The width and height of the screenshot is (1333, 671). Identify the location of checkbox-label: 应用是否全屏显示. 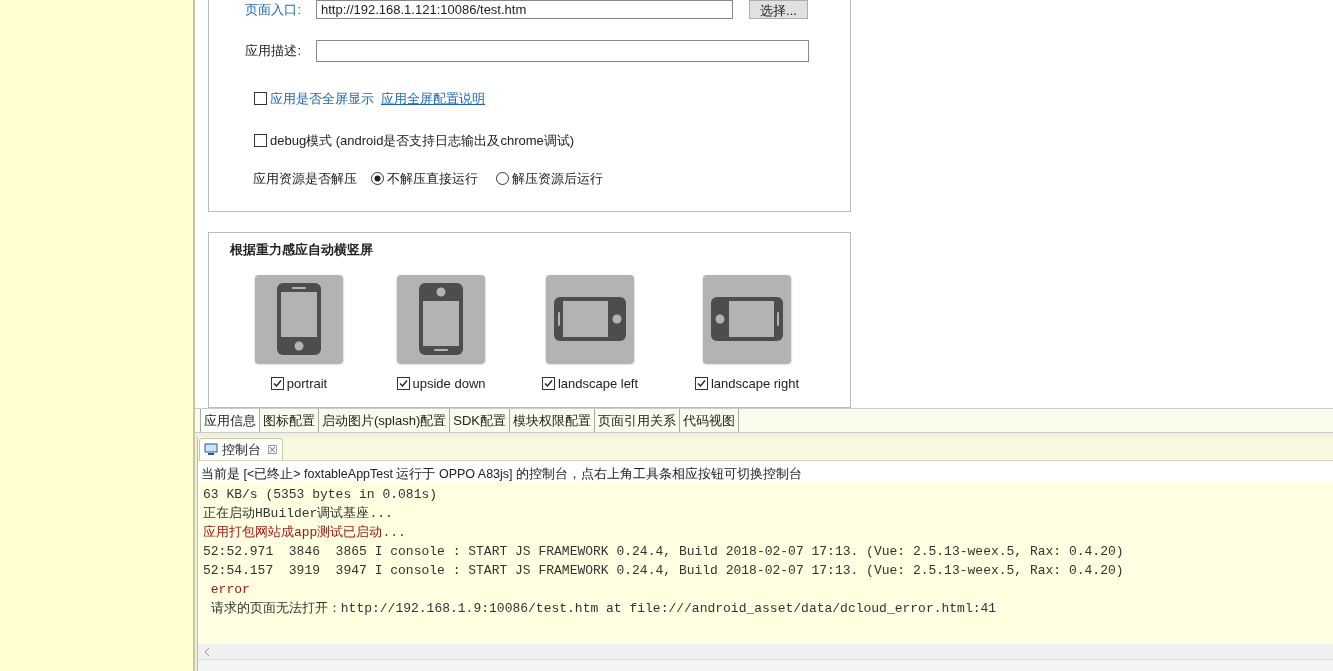
(322, 99).